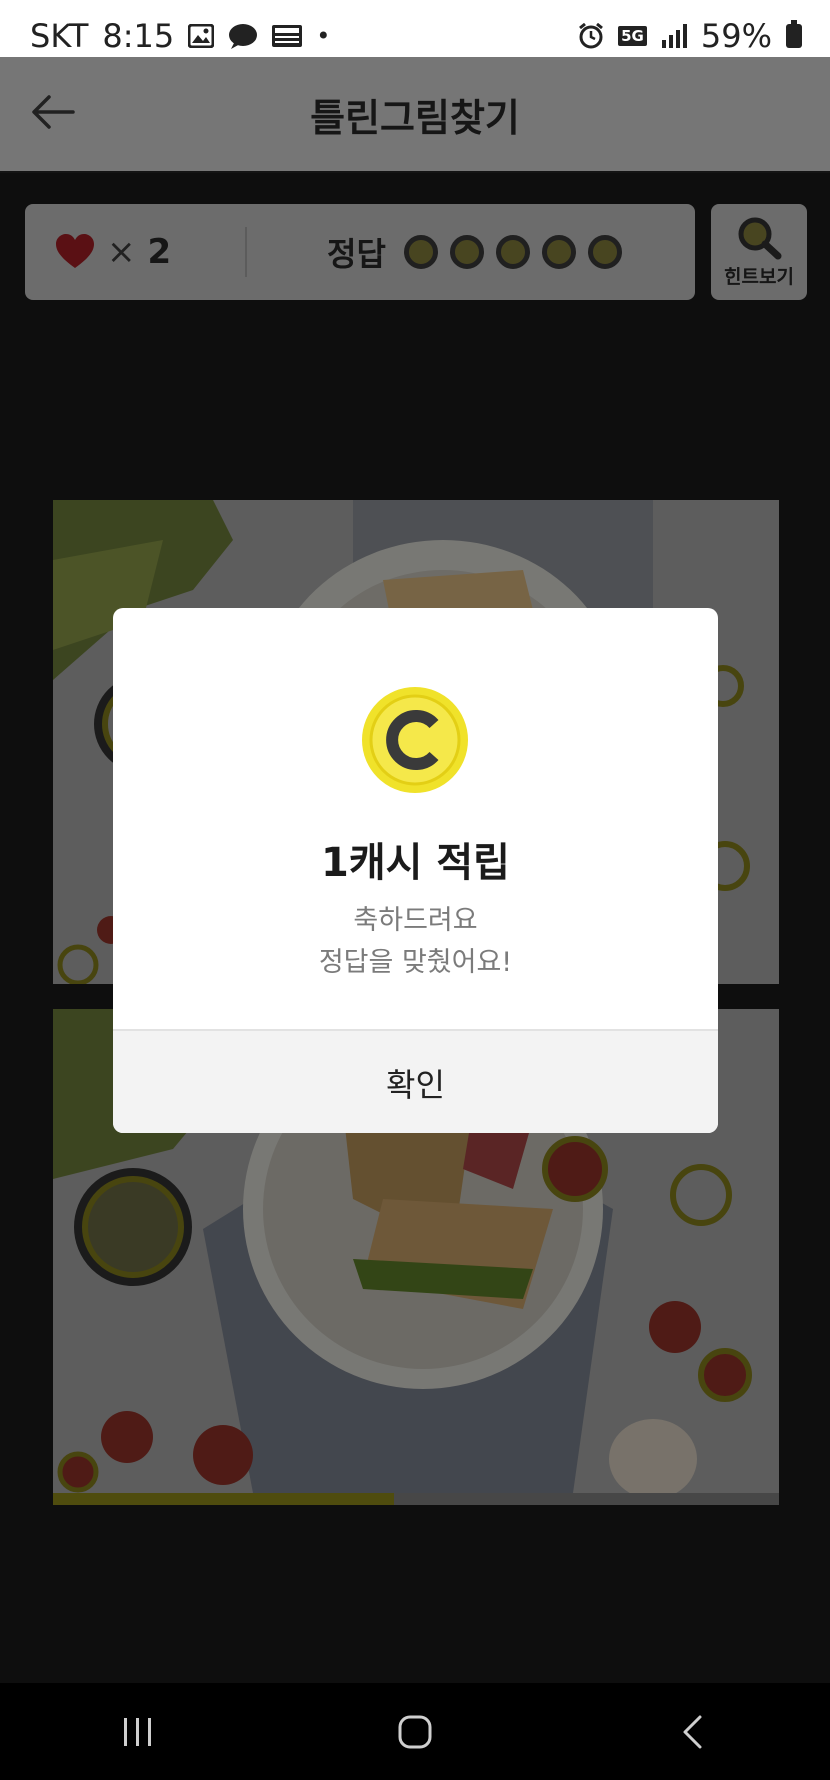 This screenshot has width=830, height=1780. Describe the element at coordinates (138, 36) in the screenshot. I see `clock-text: 8:15` at that location.